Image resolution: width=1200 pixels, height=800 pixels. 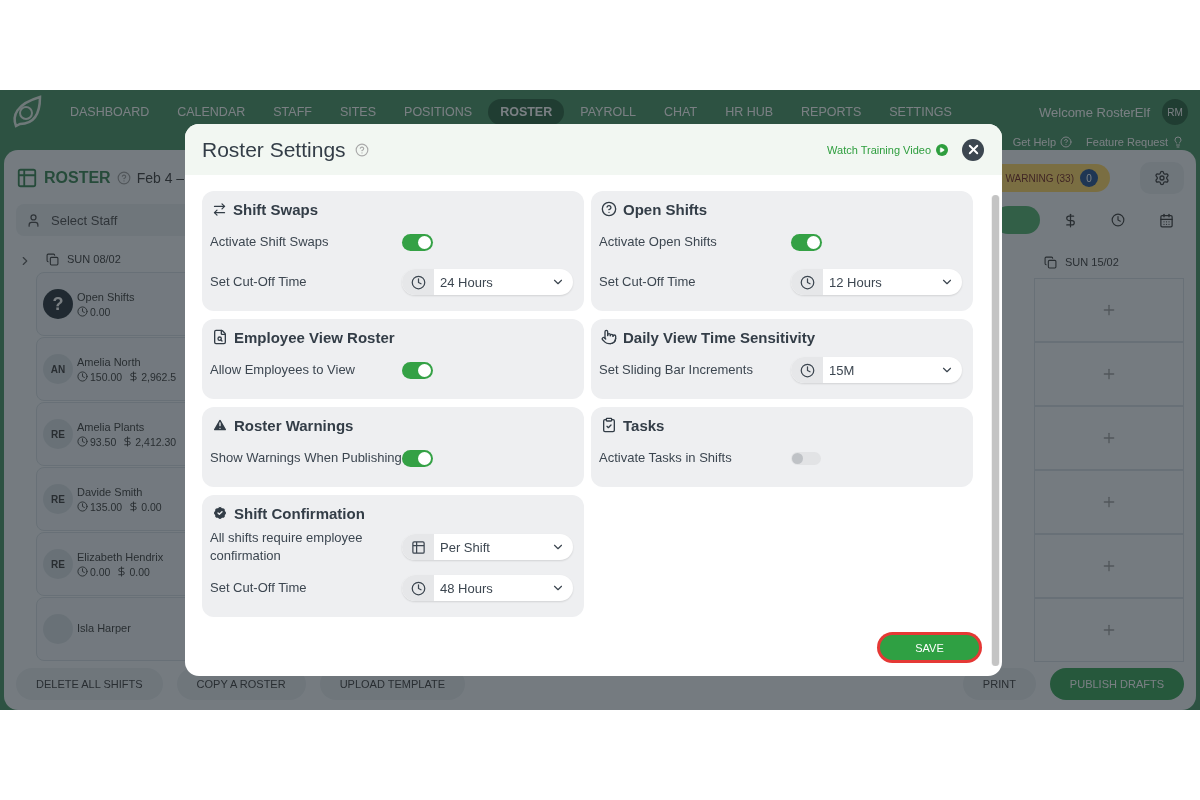 I want to click on nav-item: STAFF, so click(x=292, y=112).